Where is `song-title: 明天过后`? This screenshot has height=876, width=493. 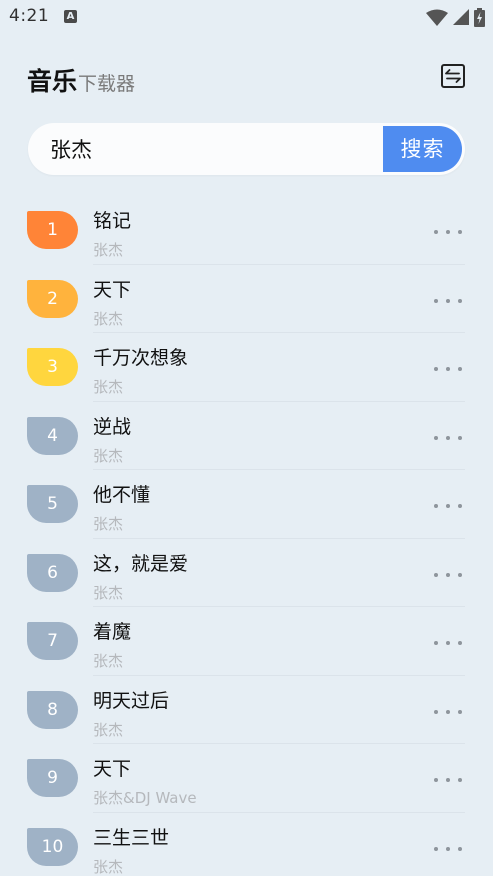
song-title: 明天过后 is located at coordinates (131, 700).